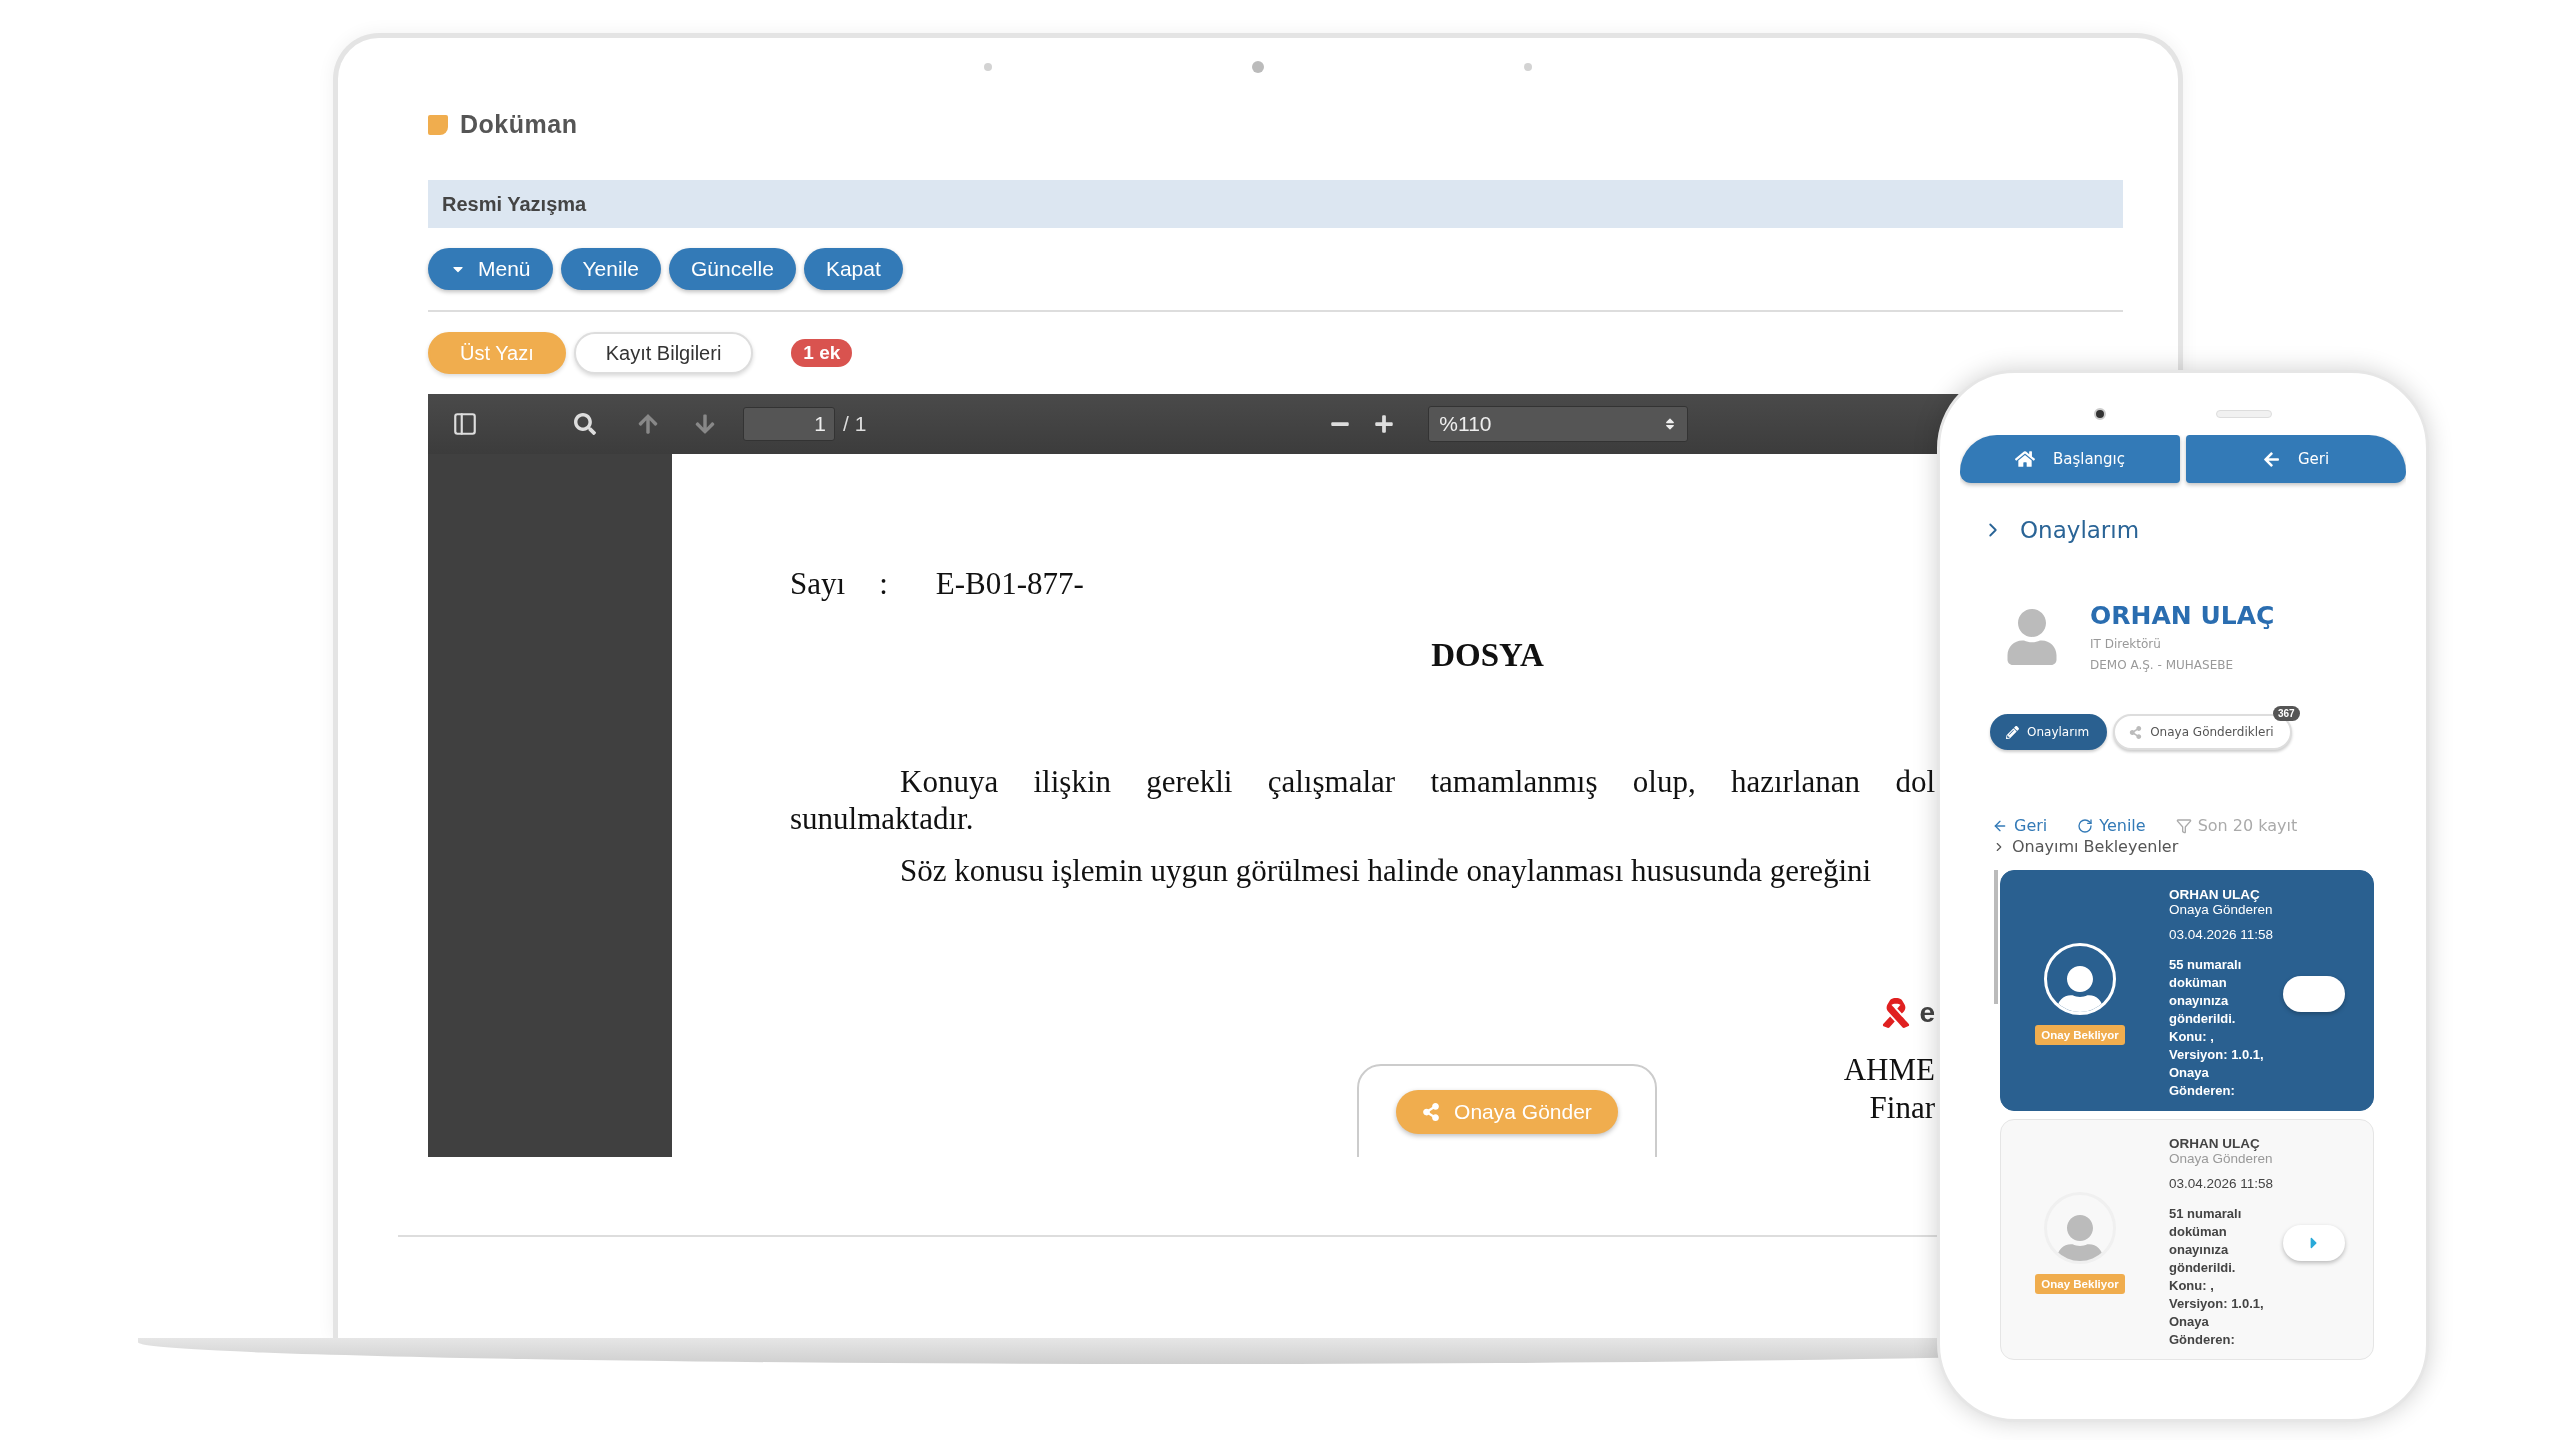 This screenshot has height=1440, width=2560. Describe the element at coordinates (732, 269) in the screenshot. I see `action-button: Güncelle` at that location.